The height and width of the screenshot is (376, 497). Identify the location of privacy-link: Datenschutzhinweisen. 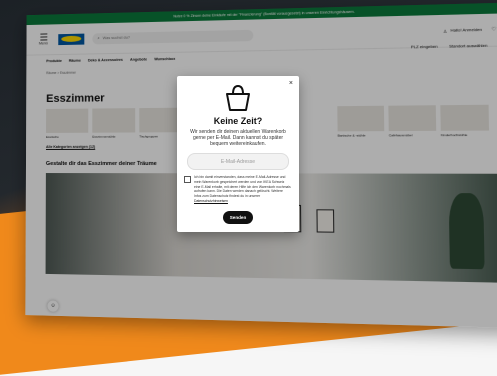
(211, 201).